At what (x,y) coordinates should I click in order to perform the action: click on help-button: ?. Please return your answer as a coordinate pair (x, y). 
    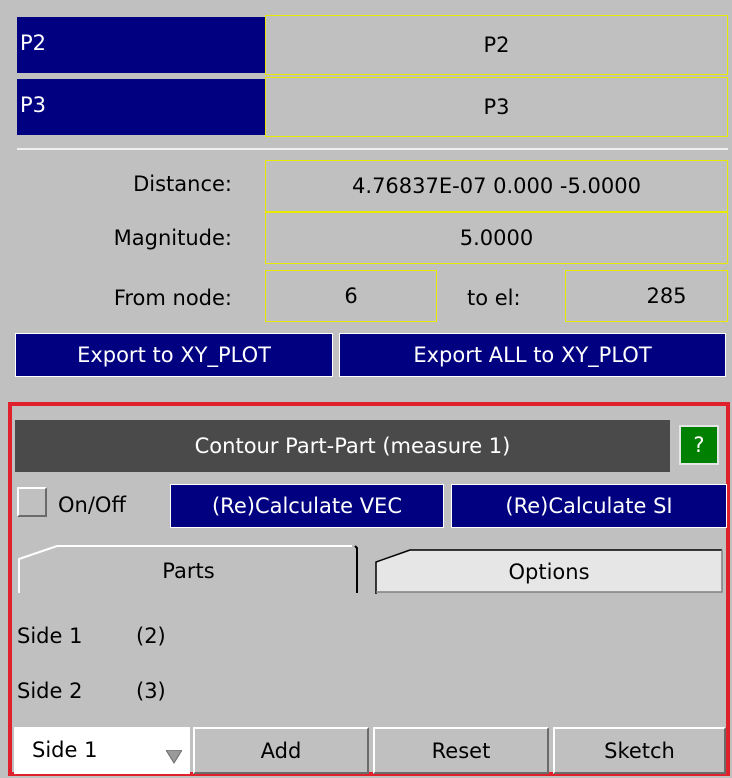
    Looking at the image, I should click on (699, 445).